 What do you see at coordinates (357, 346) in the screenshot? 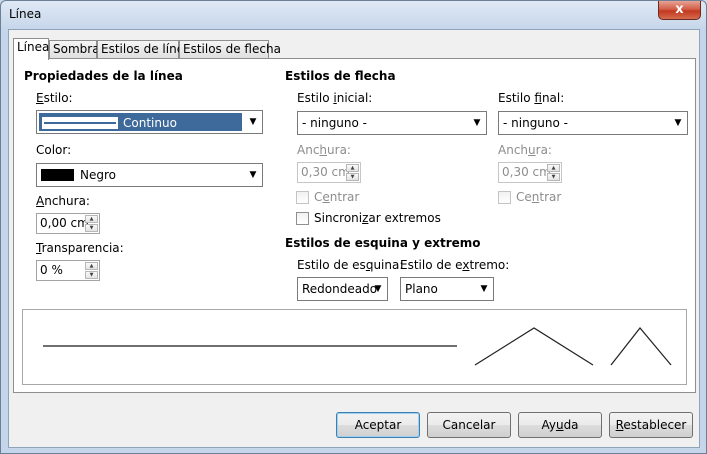
I see `line-preview-canvas` at bounding box center [357, 346].